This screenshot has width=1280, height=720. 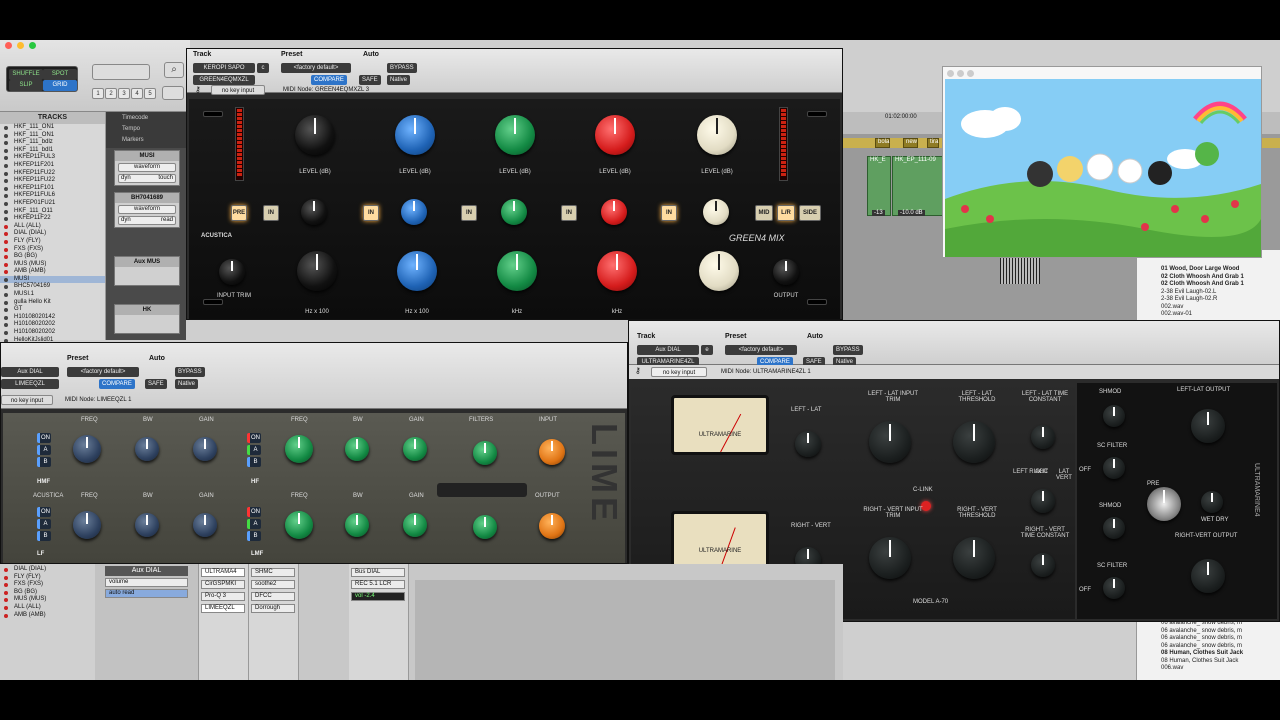 I want to click on track-channel-bh: BH7041689 waveform dyn read, so click(x=147, y=210).